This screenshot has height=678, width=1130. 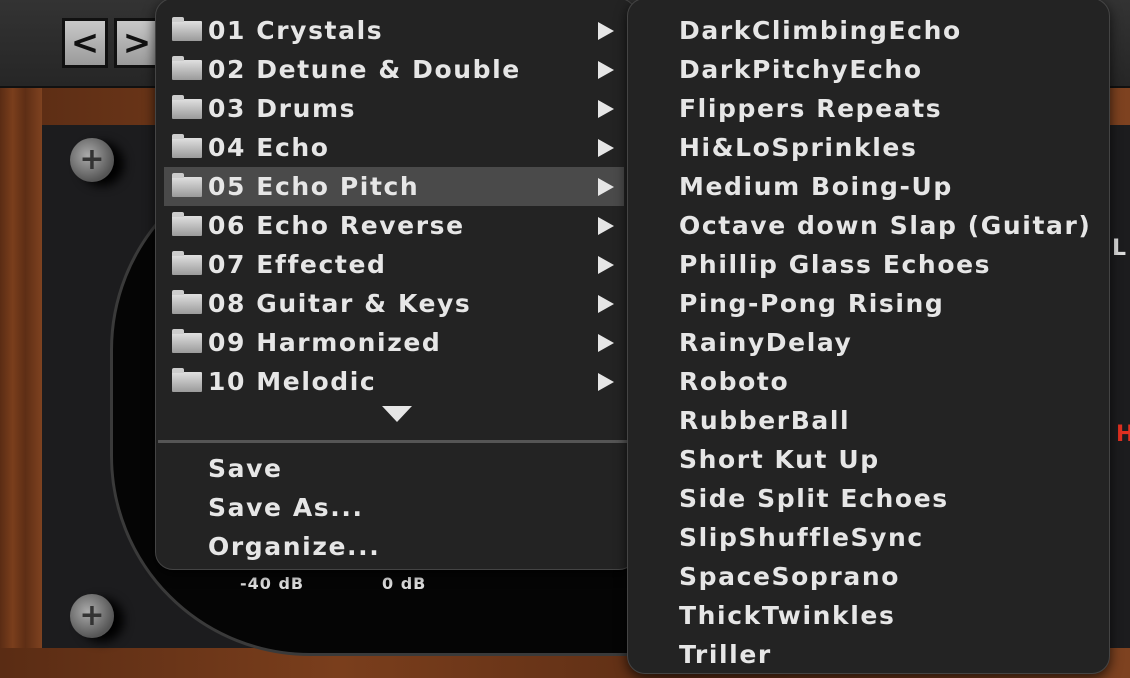 I want to click on preset-item: SlipShuffleSync, so click(x=801, y=537).